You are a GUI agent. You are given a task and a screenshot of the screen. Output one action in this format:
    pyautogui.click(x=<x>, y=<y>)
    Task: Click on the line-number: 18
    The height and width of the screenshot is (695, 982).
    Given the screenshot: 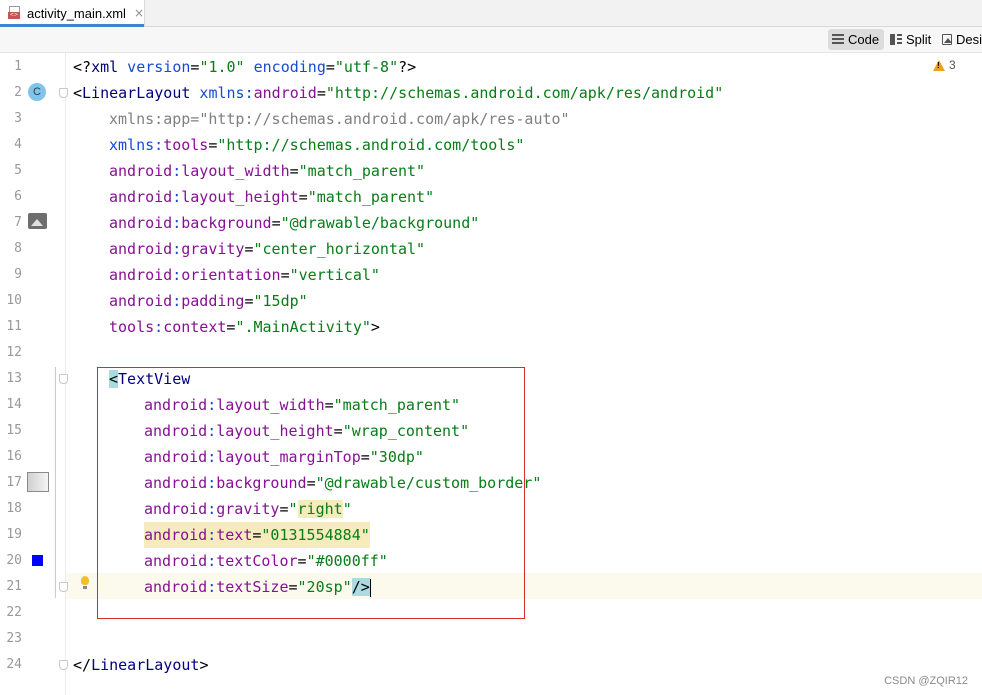 What is the action you would take?
    pyautogui.click(x=14, y=508)
    